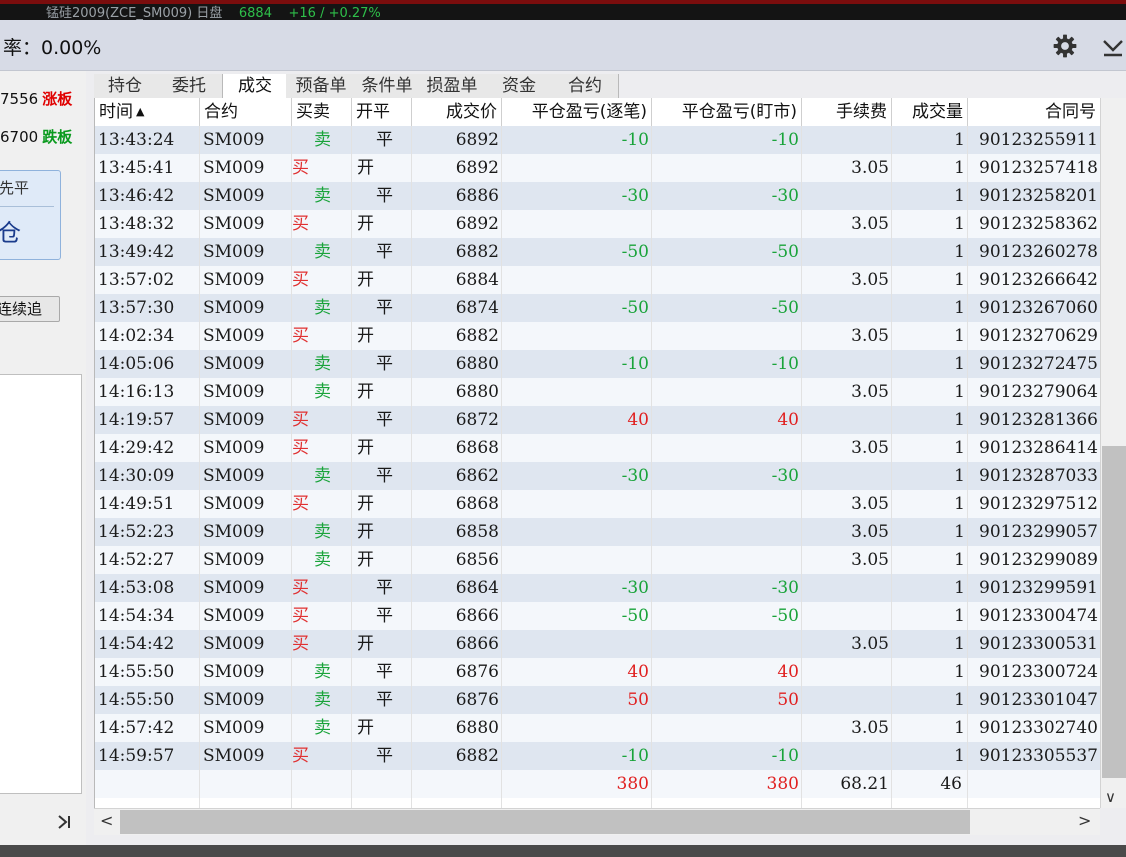 The height and width of the screenshot is (857, 1126). I want to click on vertical-scrollbar: ∨, so click(1113, 453).